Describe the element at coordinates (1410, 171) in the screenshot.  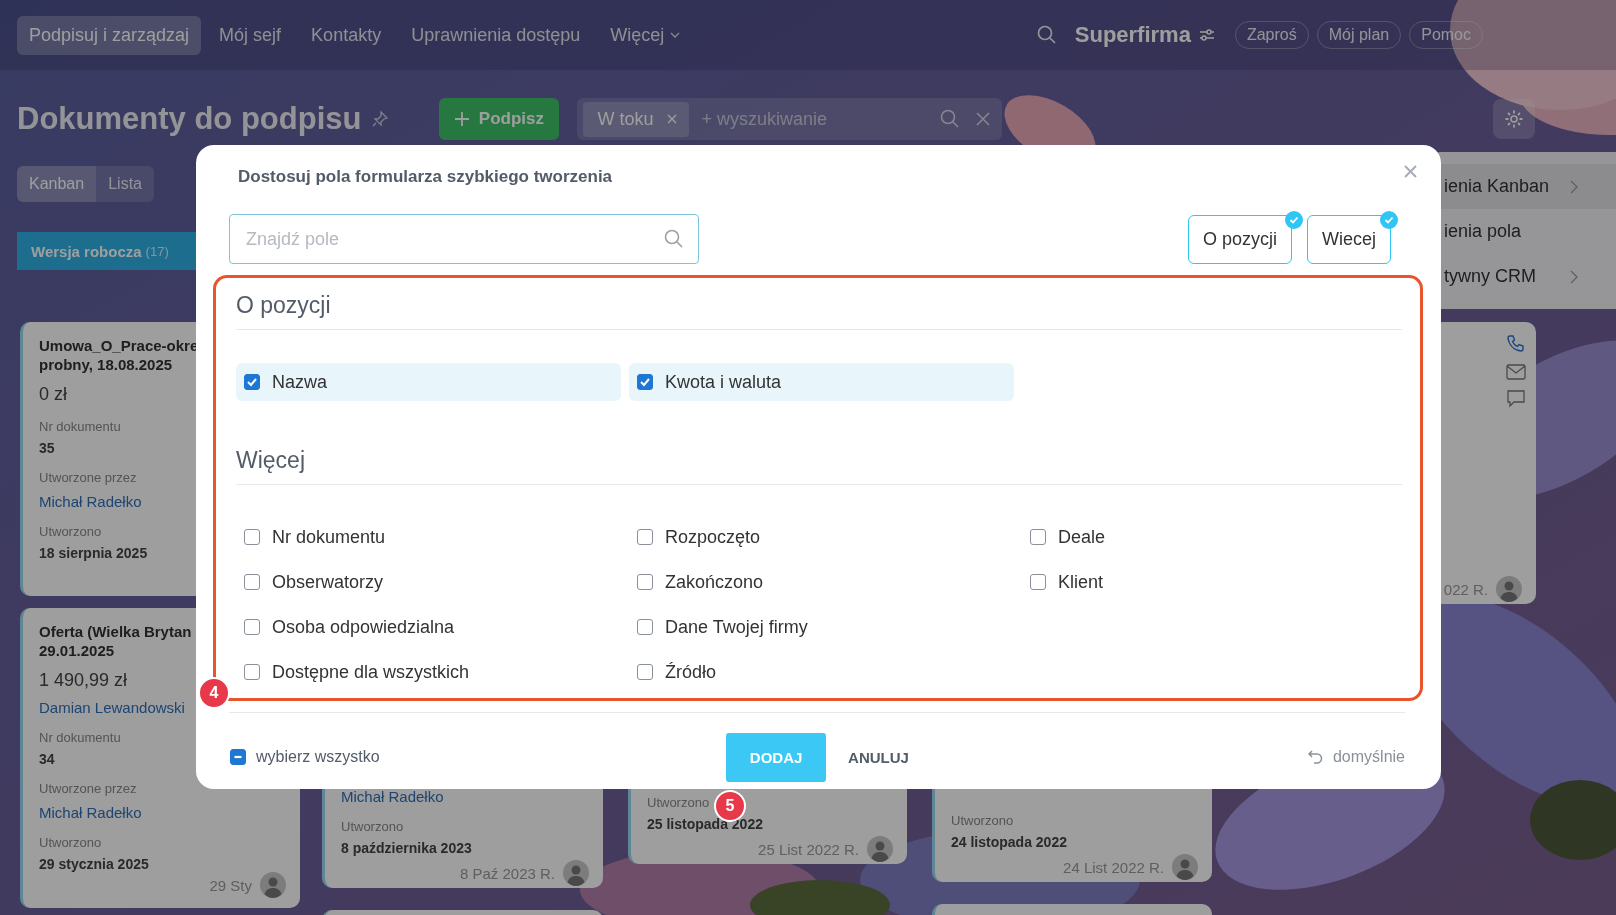
I see `close-icon` at that location.